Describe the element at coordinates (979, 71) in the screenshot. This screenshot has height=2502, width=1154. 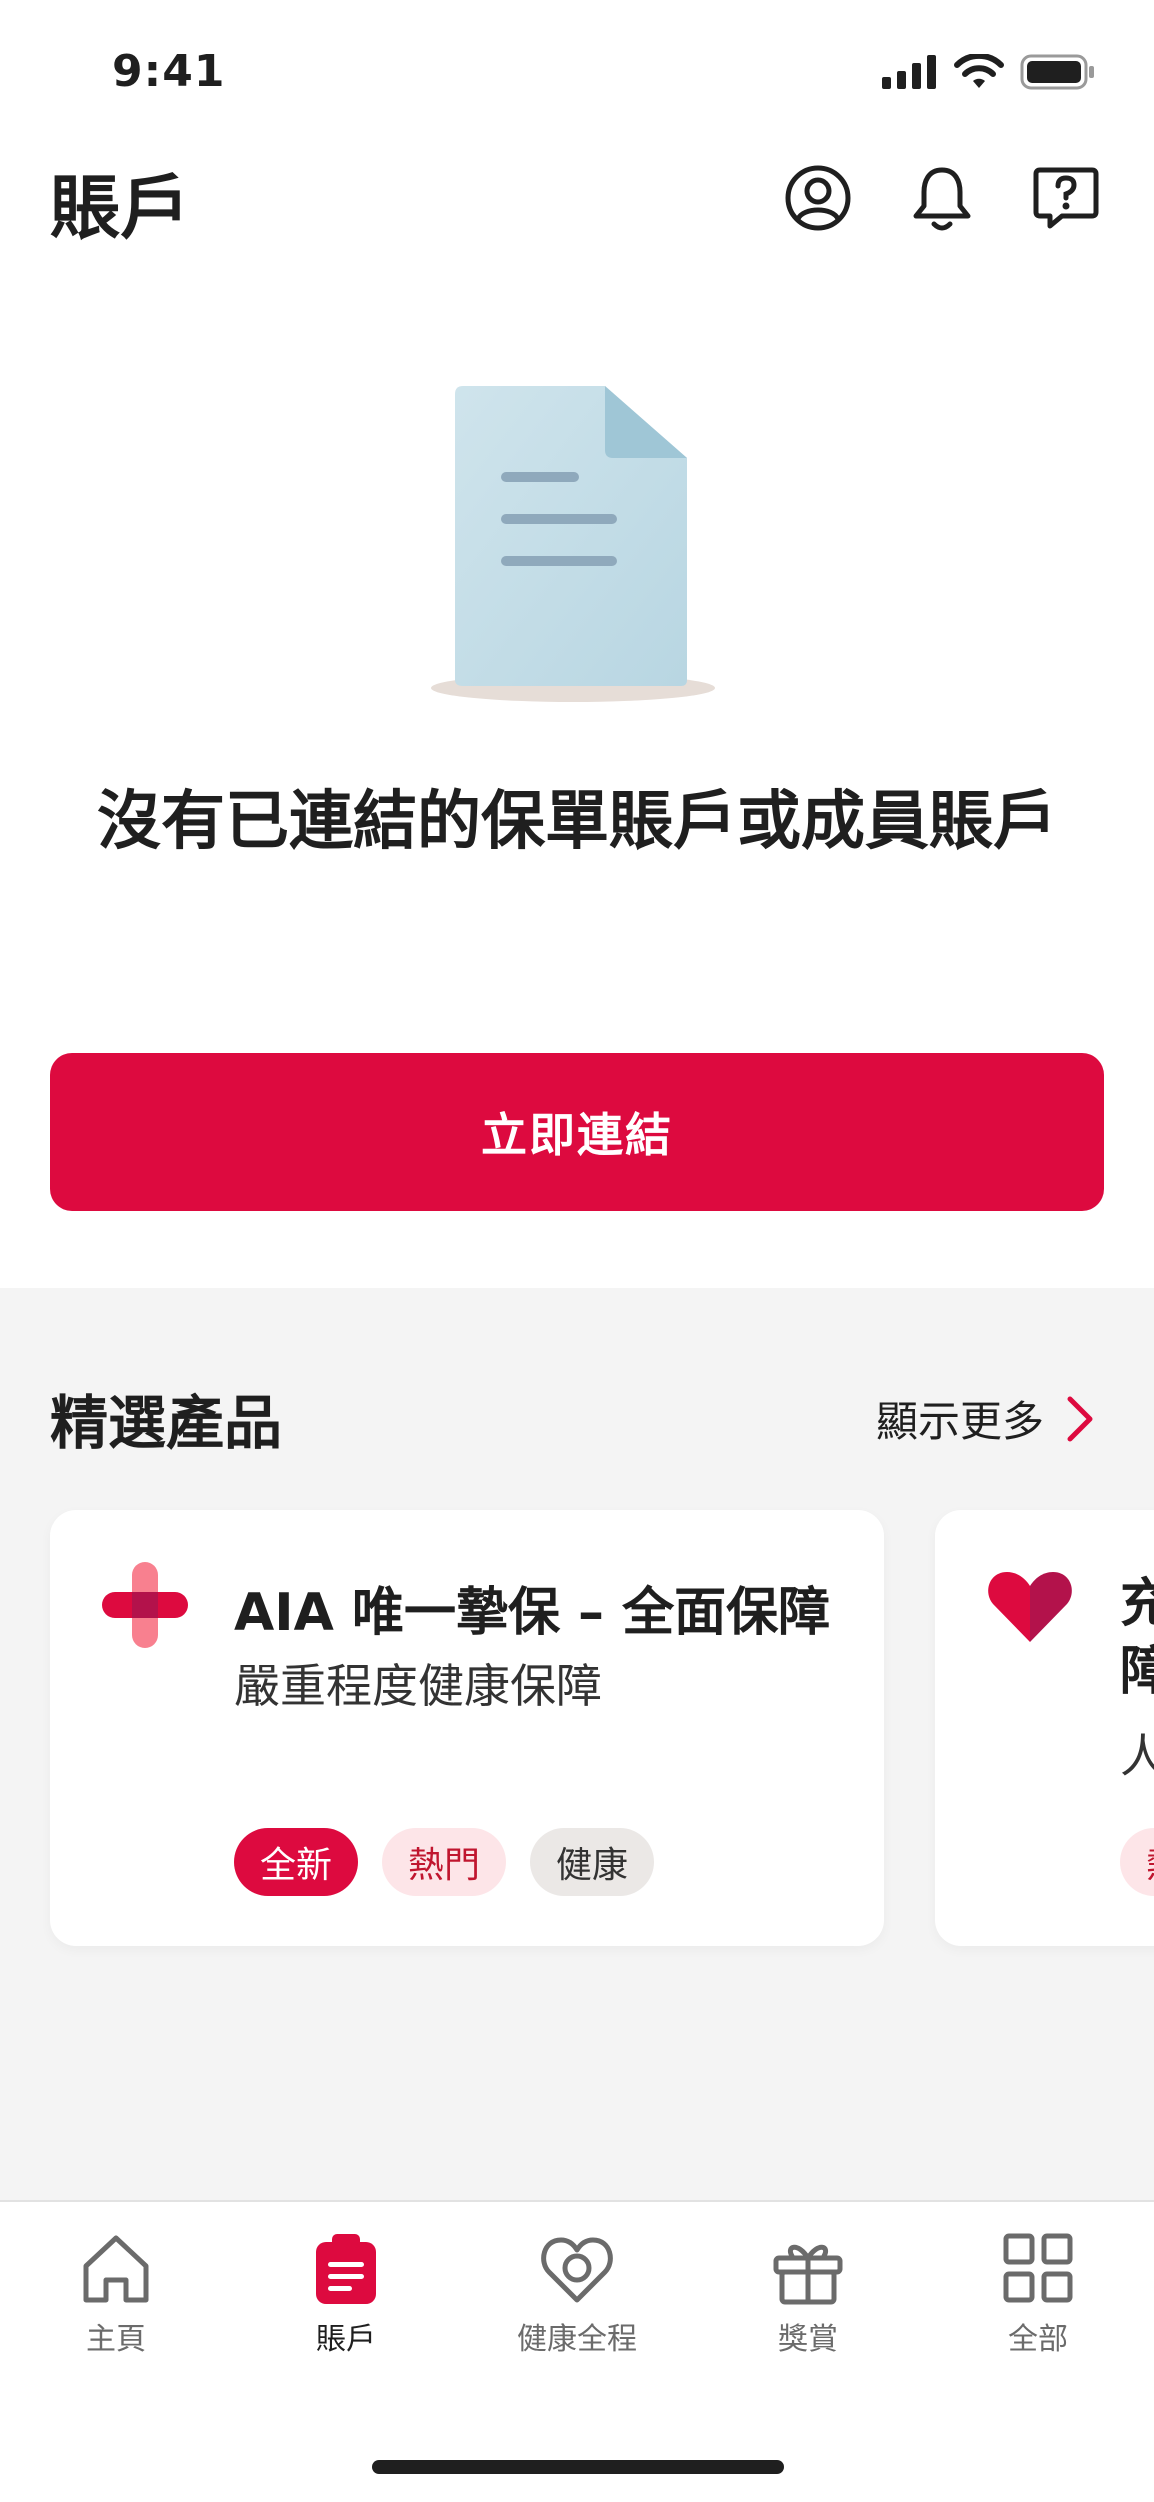
I see `wifi-icon` at that location.